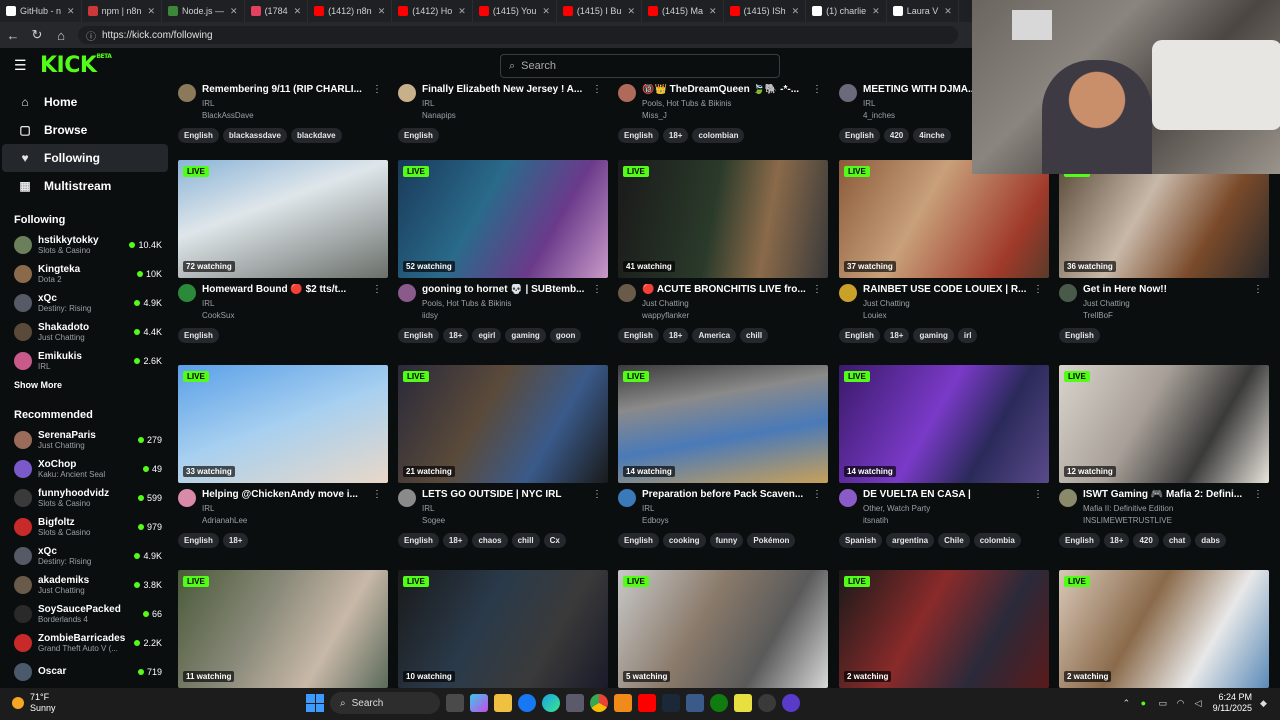  I want to click on stream-thumbnail: LIVE 10 watching, so click(503, 629).